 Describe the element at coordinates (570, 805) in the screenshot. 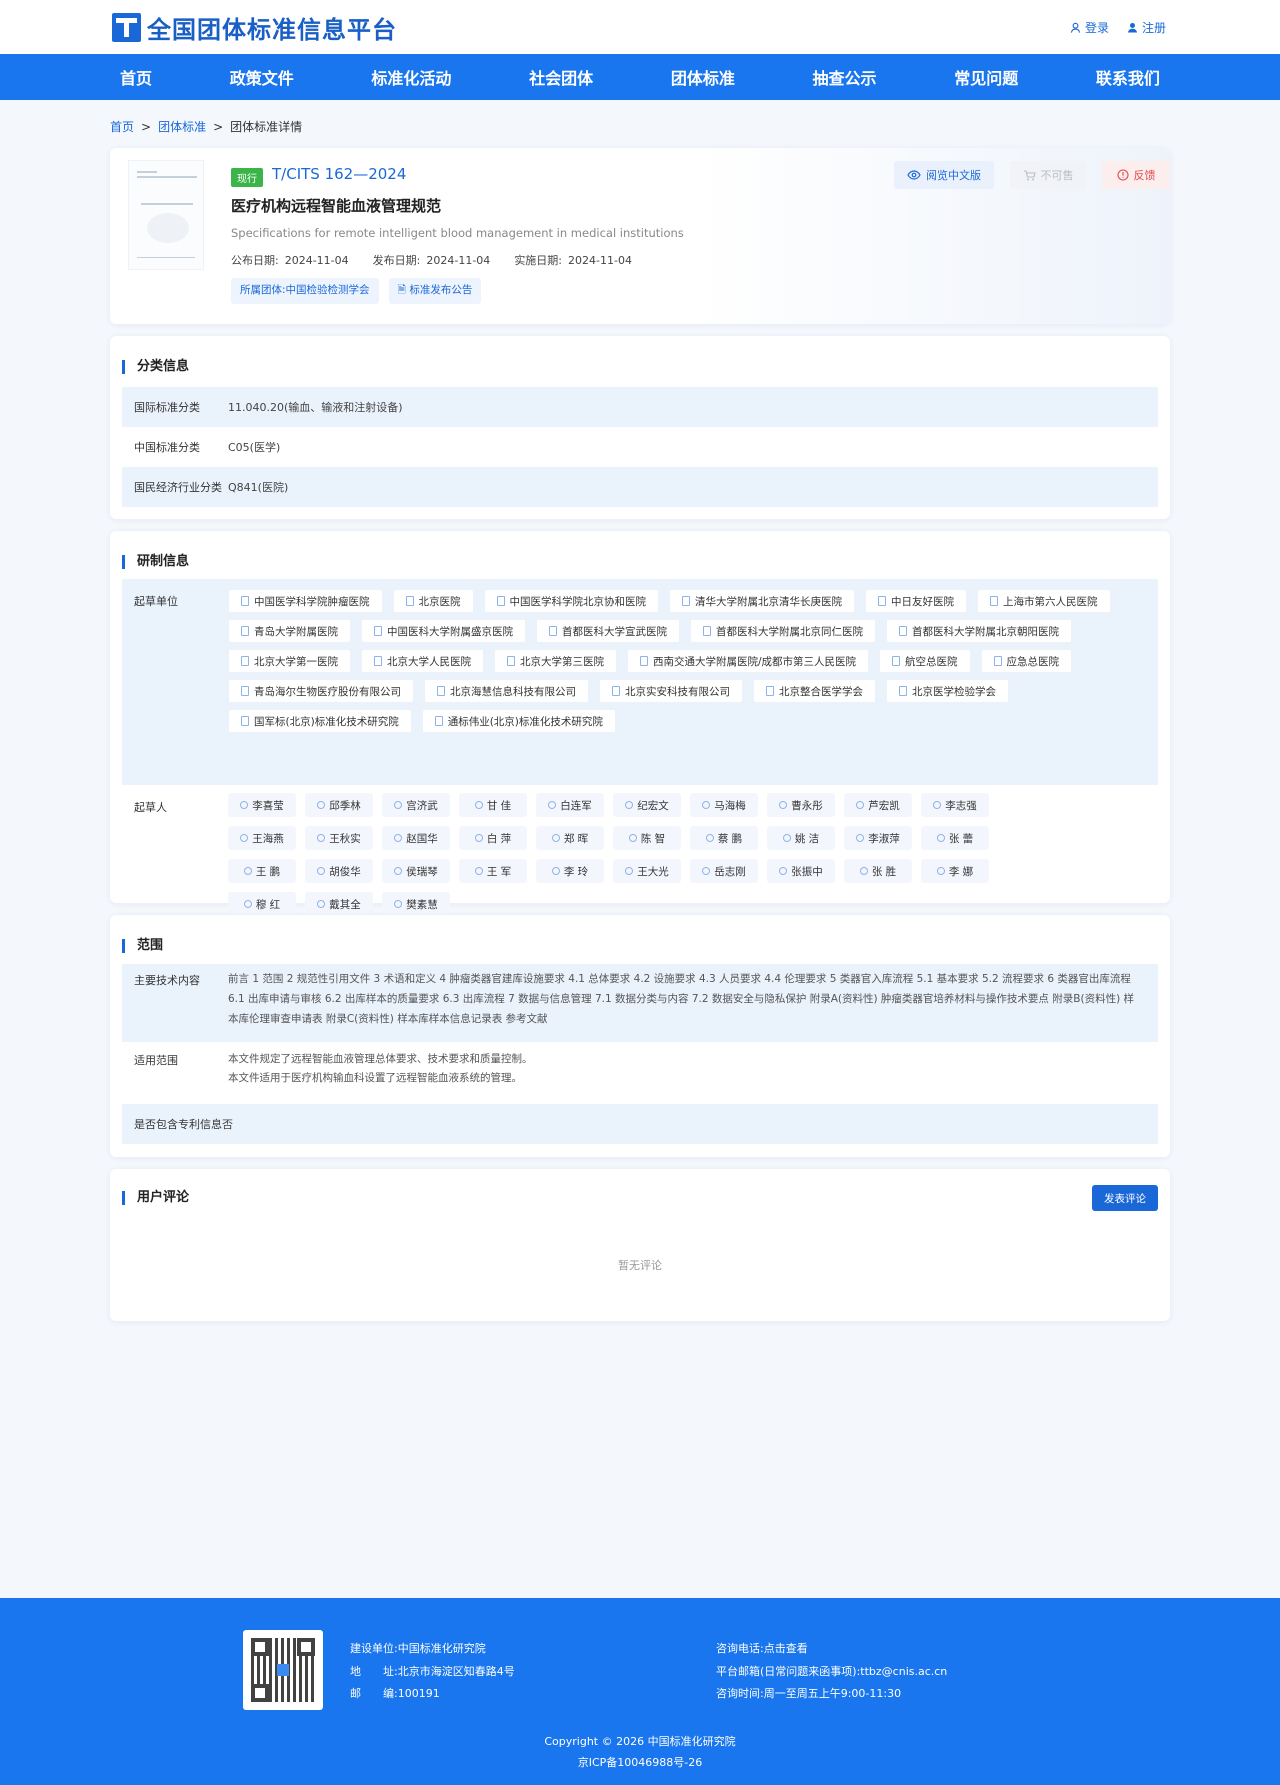

I see `drafter-chip: 白连军` at that location.